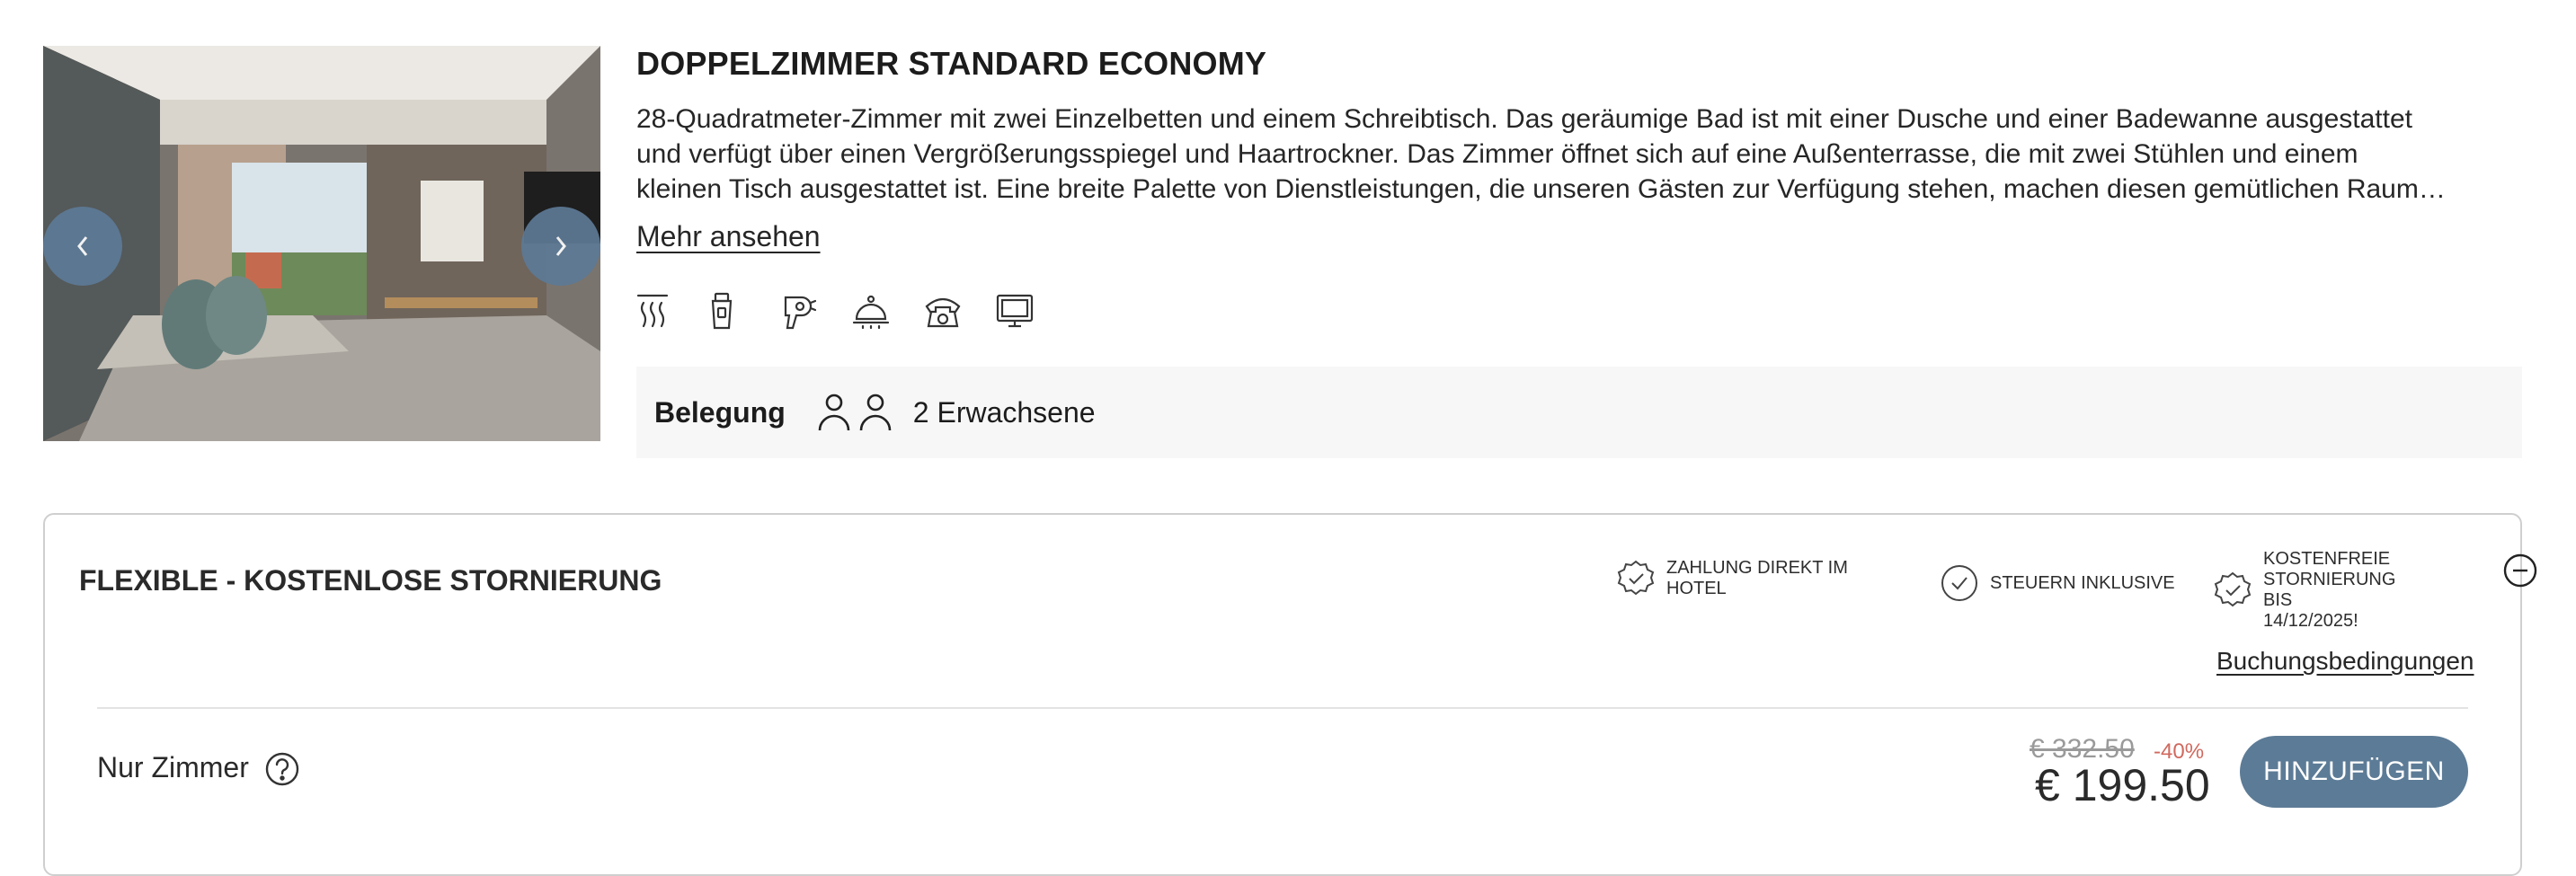 The width and height of the screenshot is (2576, 876). I want to click on feature-text: 14/12/2025!, so click(2310, 621).